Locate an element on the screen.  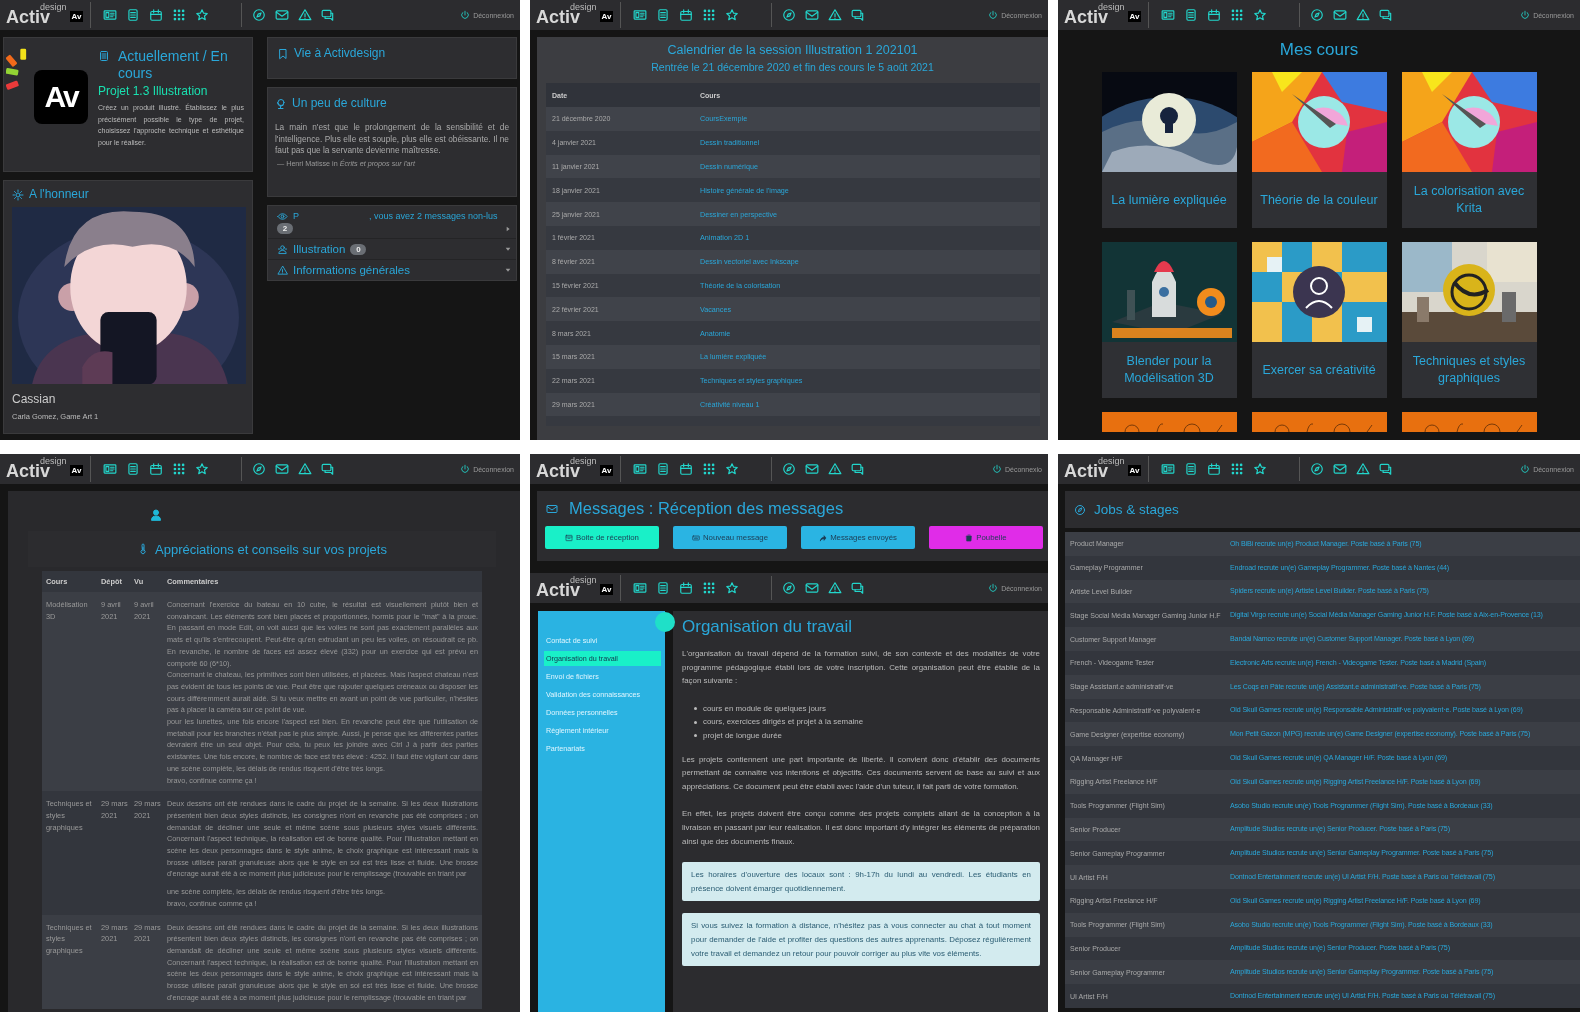
page-title: Jobs & stages is located at coordinates (1136, 509).